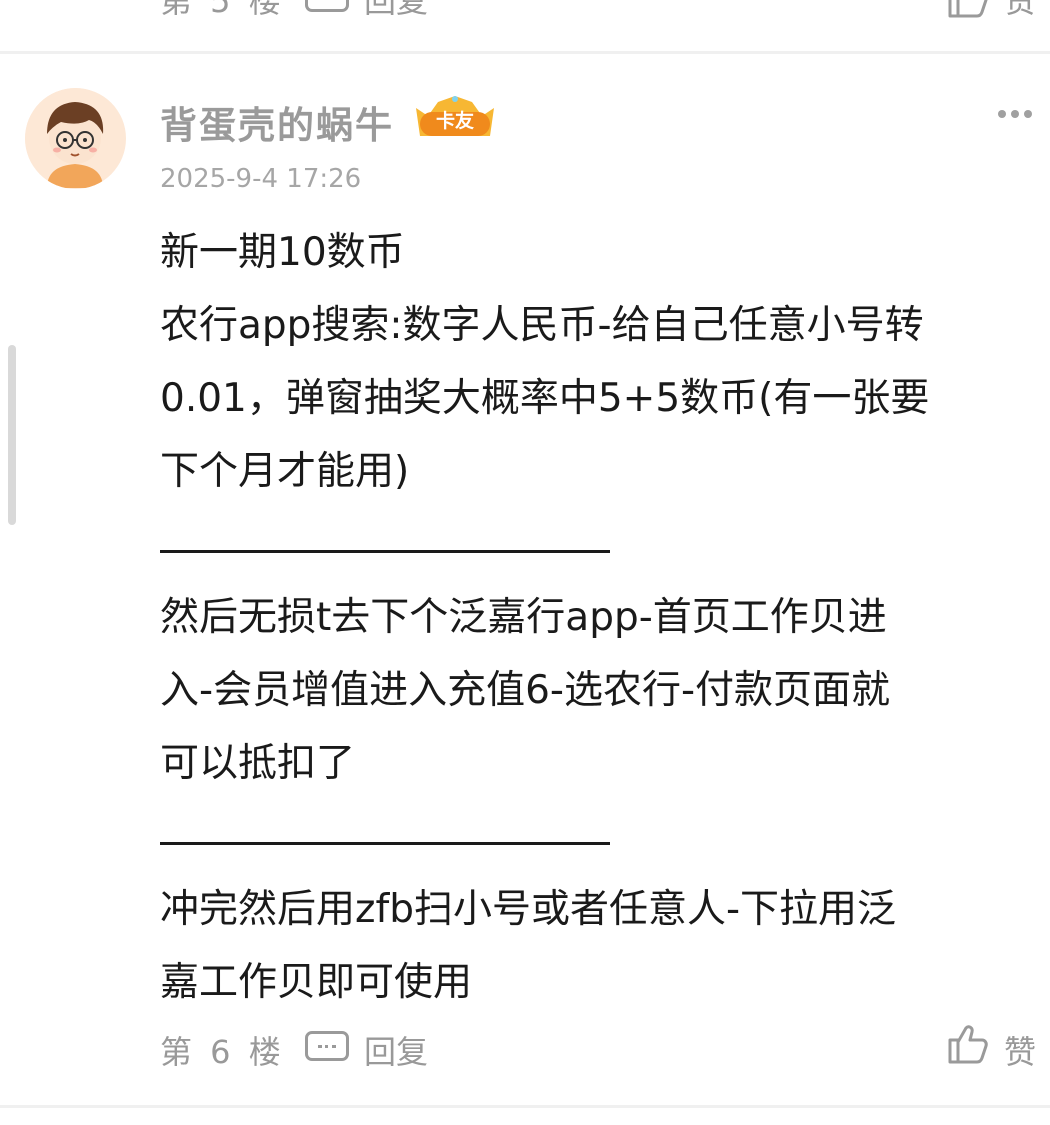 Image resolution: width=1050 pixels, height=1125 pixels. I want to click on avatar, so click(75, 138).